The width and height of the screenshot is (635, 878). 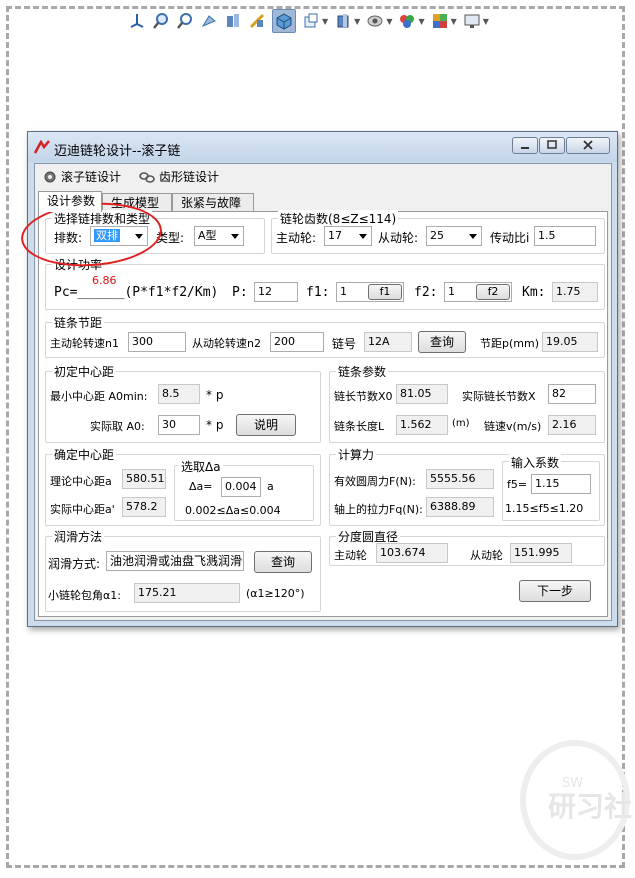 What do you see at coordinates (311, 21) in the screenshot?
I see `hide-show-icon` at bounding box center [311, 21].